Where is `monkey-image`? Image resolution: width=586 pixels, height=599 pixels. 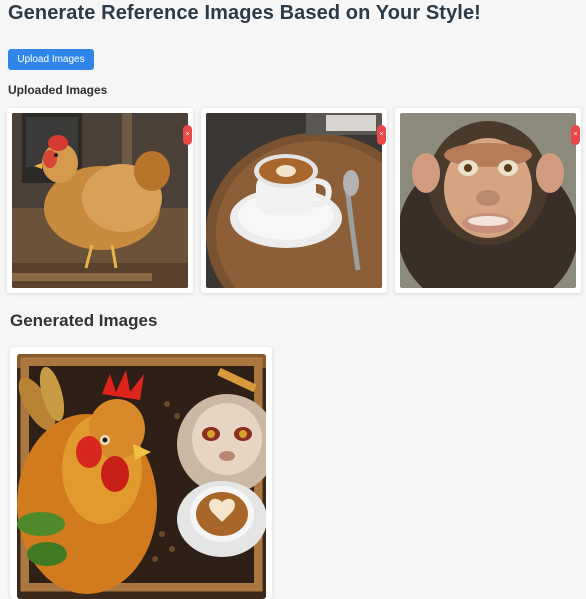
monkey-image is located at coordinates (488, 200).